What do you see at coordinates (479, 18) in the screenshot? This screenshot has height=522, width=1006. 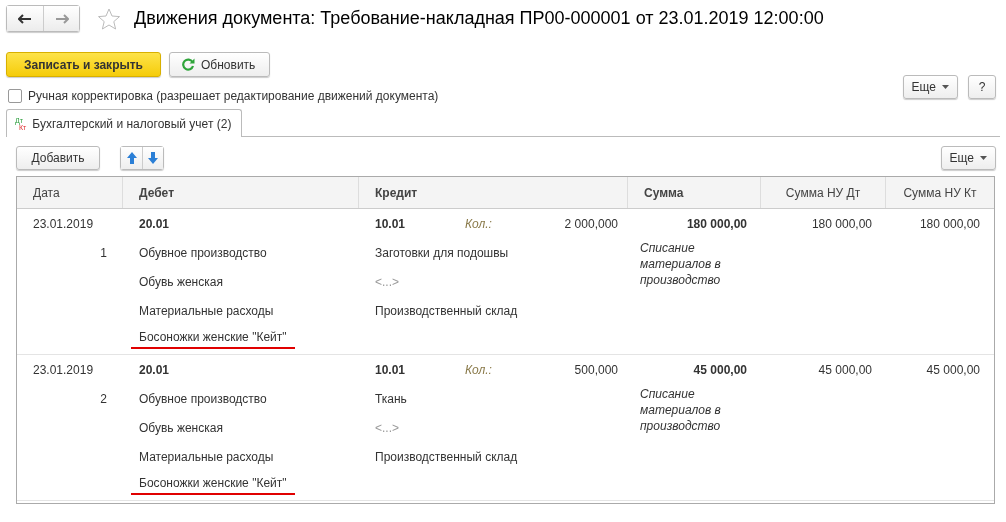 I see `window-title: Движения документа: Требование-накладная ПР00-000001 от 23.01.2019 12:00:00` at bounding box center [479, 18].